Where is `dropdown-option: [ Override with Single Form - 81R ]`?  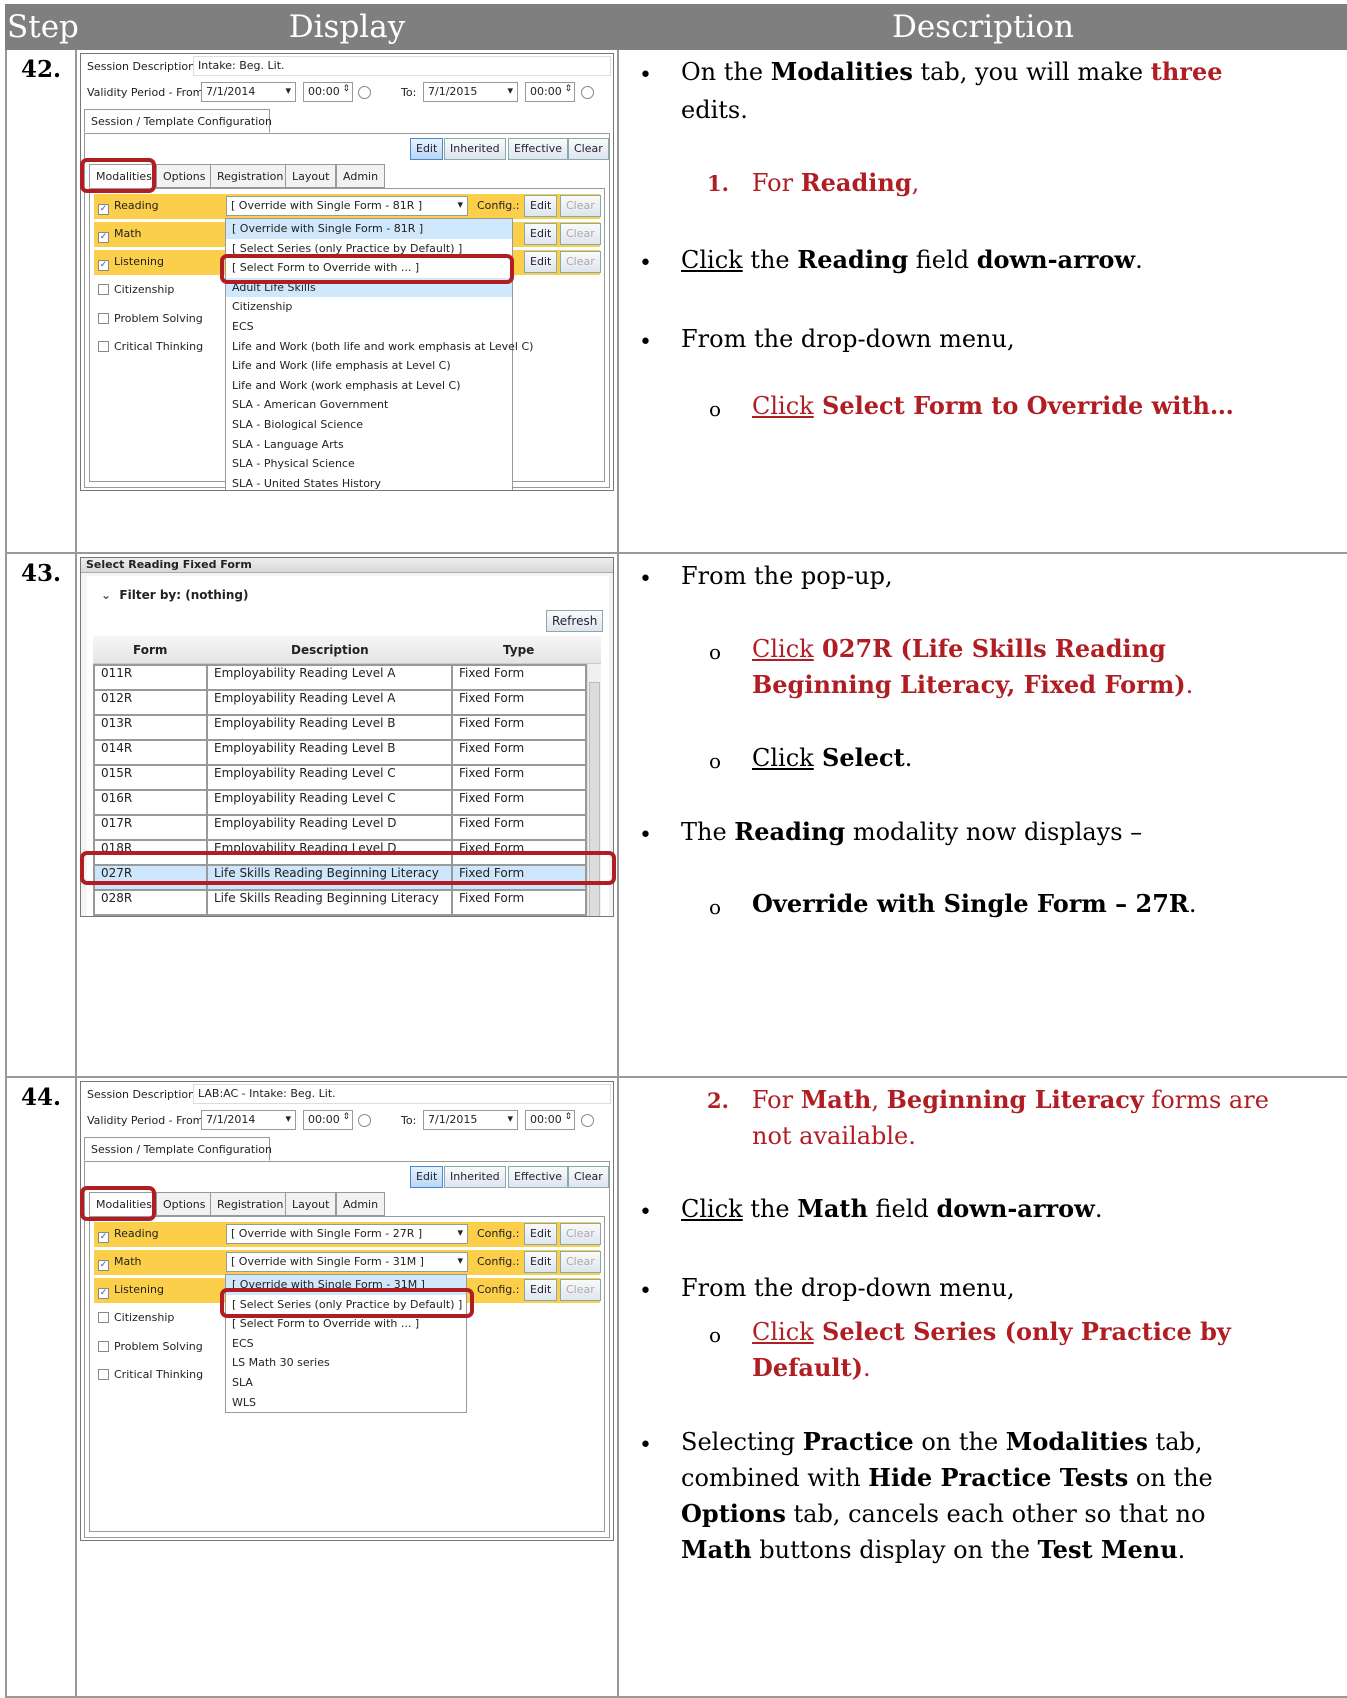 dropdown-option: [ Override with Single Form - 81R ] is located at coordinates (369, 229).